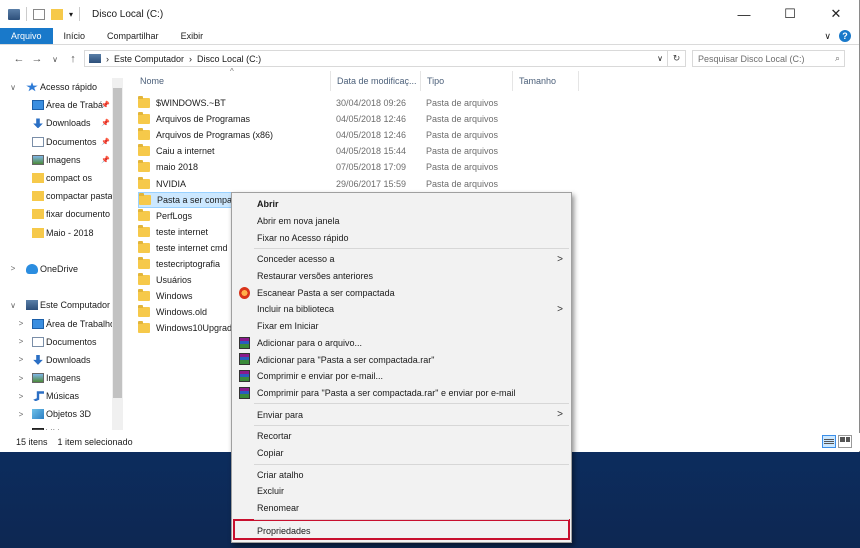 This screenshot has height=548, width=860. What do you see at coordinates (71, 14) in the screenshot?
I see `customize-toolbar-icon: ▾` at bounding box center [71, 14].